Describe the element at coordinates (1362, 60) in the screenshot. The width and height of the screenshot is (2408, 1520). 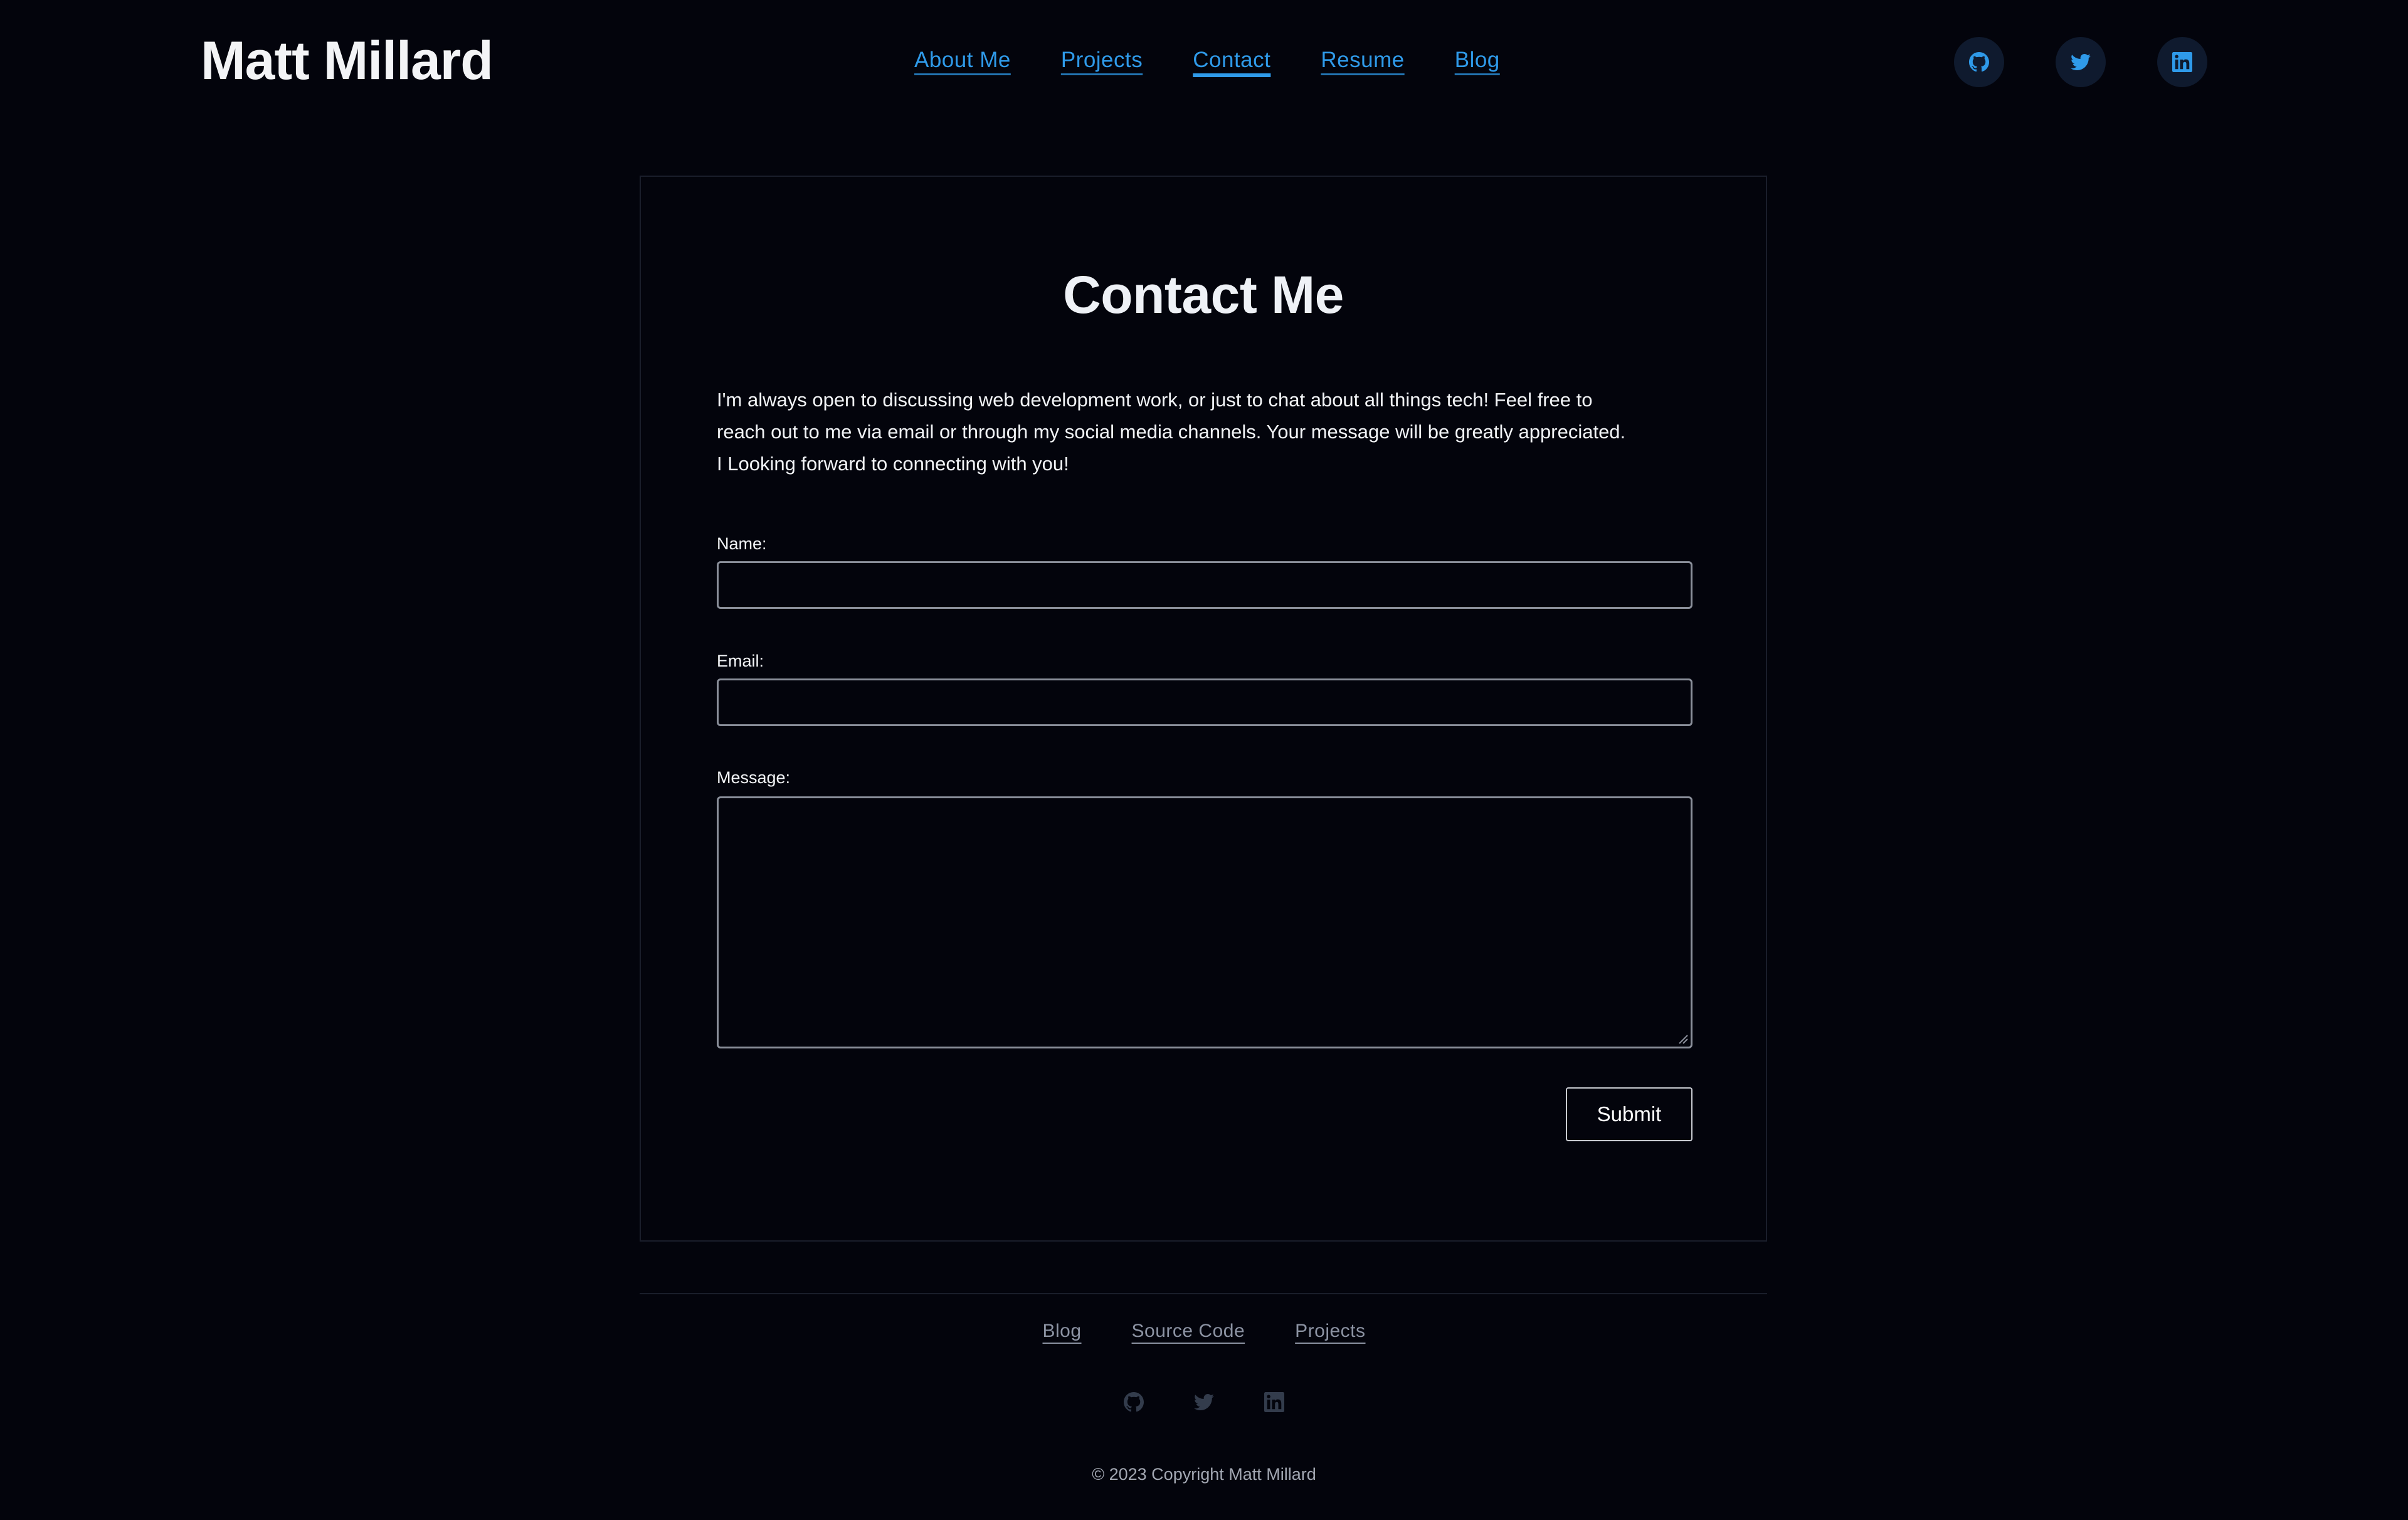
I see `nav-link-resume: Resume` at that location.